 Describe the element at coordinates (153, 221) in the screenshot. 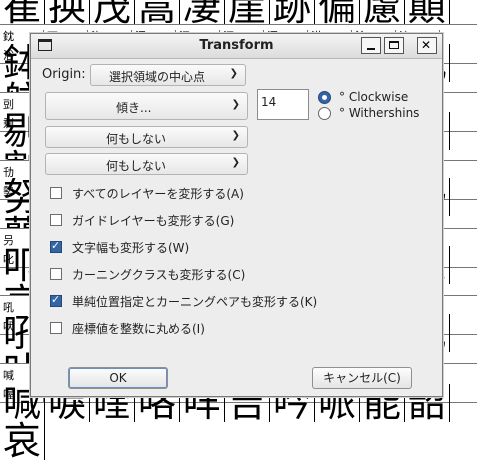

I see `transform-guide-layer-label: ガイドレイヤーも変形する(G)` at that location.